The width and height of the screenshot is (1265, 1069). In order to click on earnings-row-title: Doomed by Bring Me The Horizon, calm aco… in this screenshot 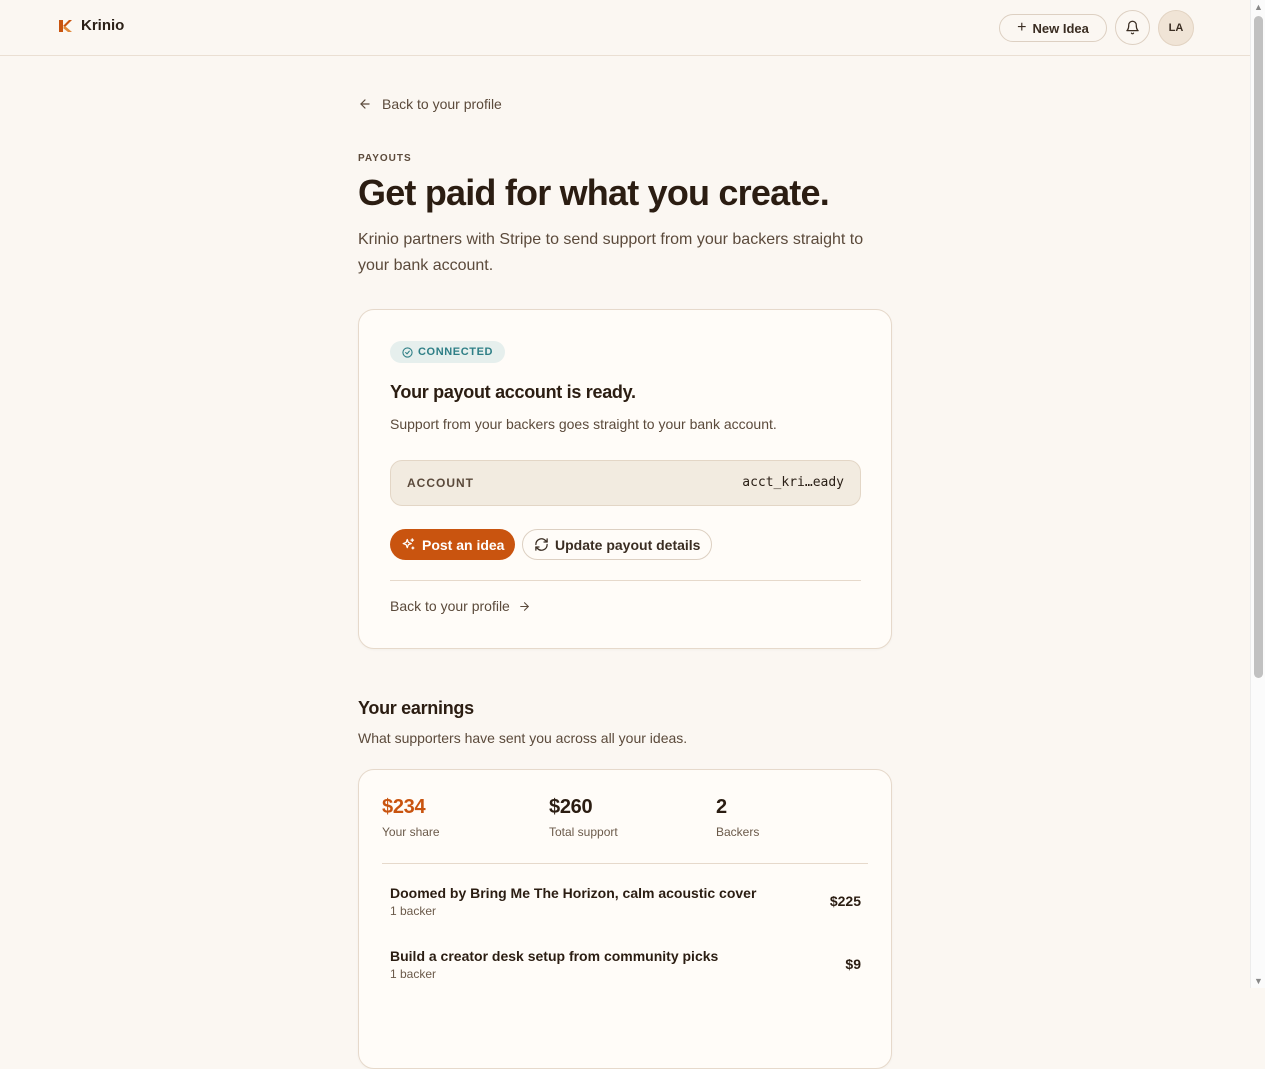, I will do `click(573, 893)`.